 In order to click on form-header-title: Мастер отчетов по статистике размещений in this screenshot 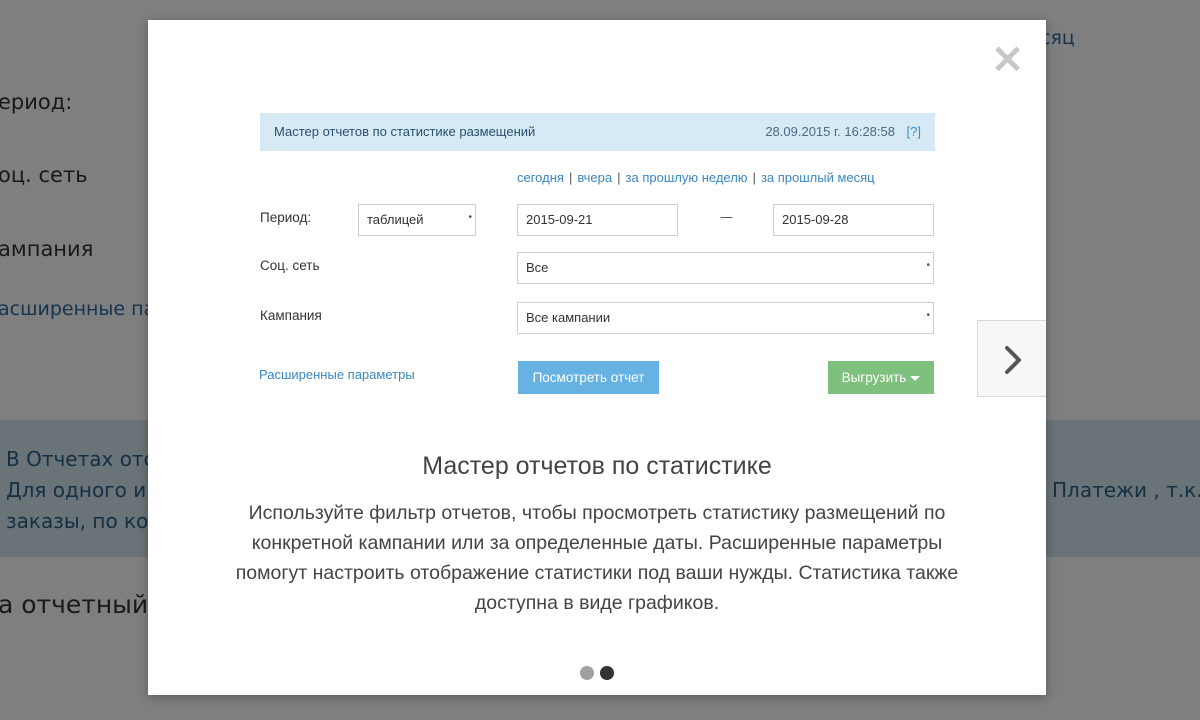, I will do `click(405, 131)`.